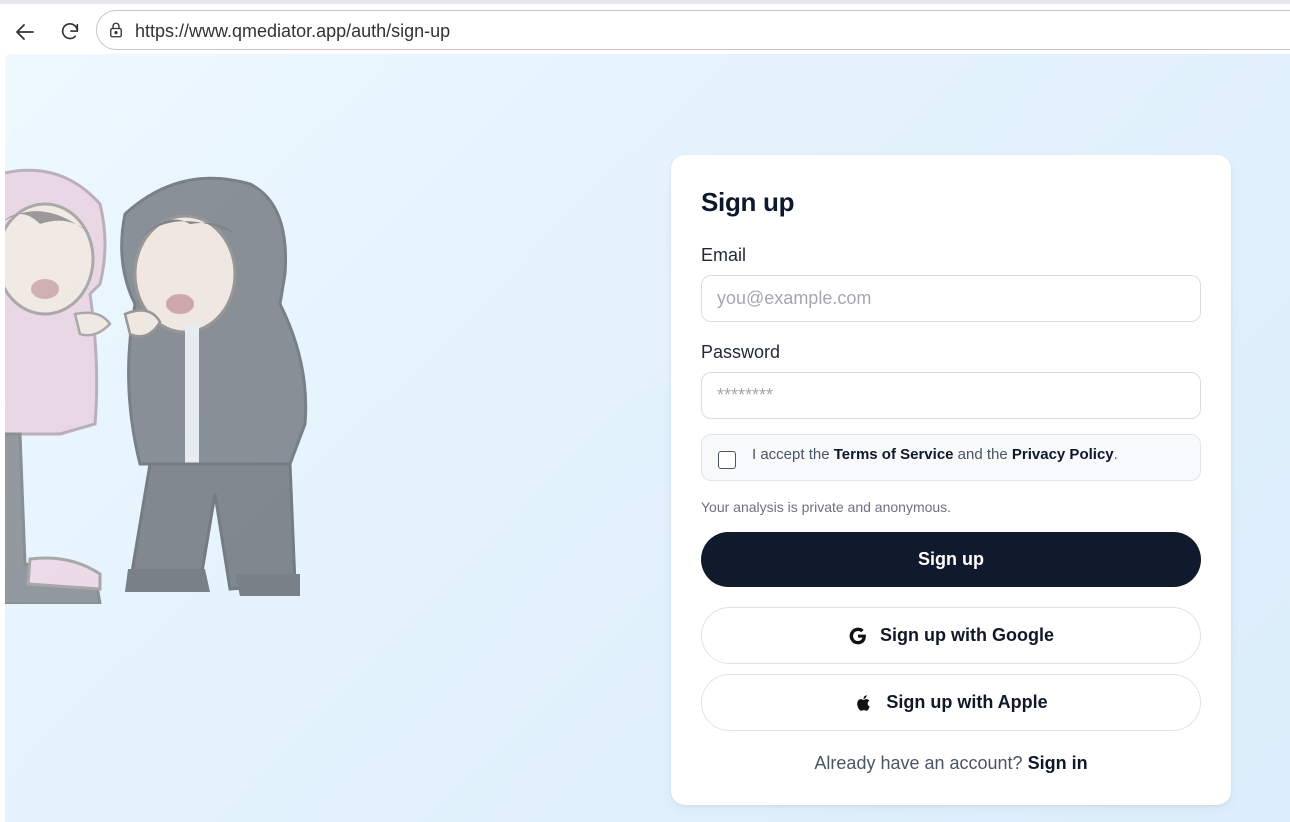 This screenshot has height=822, width=1290. I want to click on page-title: Sign up, so click(748, 202).